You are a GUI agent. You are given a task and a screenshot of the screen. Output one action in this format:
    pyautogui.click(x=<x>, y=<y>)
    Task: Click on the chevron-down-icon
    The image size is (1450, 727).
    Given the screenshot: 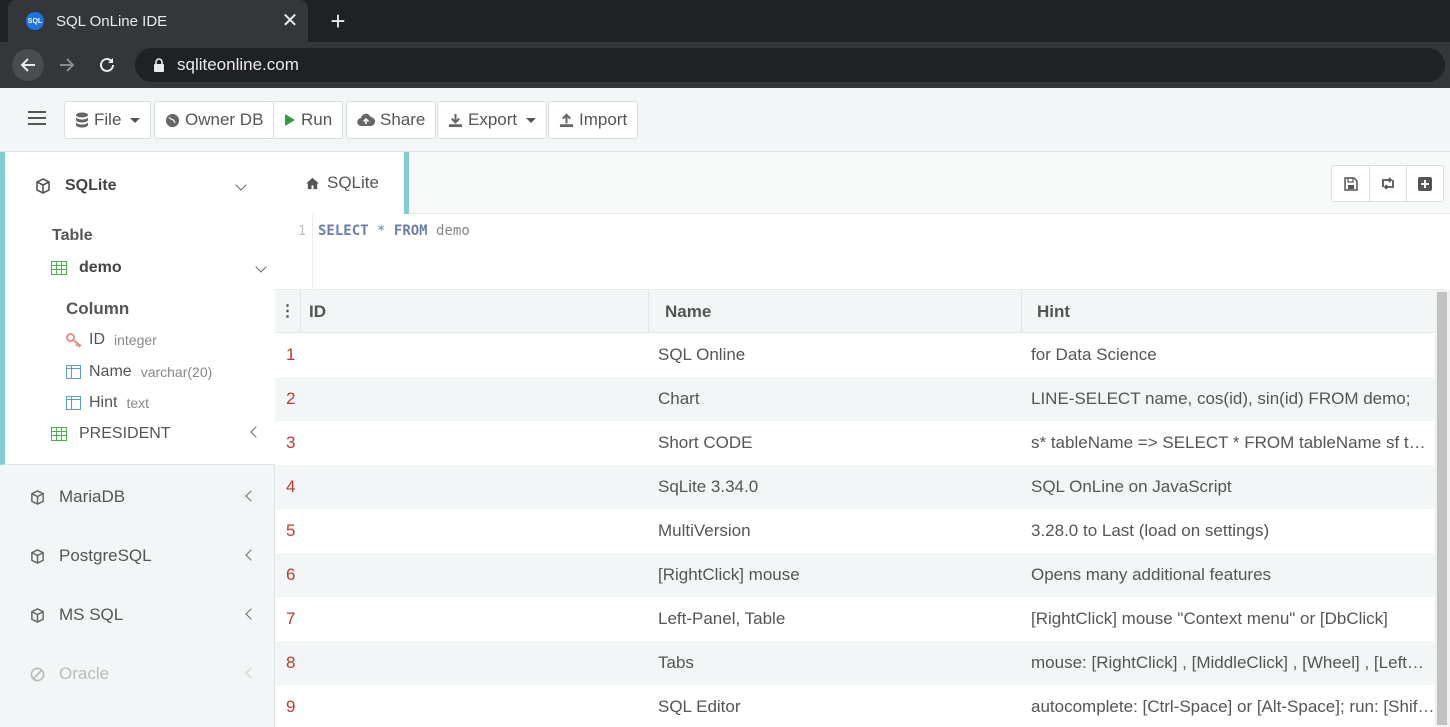 What is the action you would take?
    pyautogui.click(x=261, y=267)
    